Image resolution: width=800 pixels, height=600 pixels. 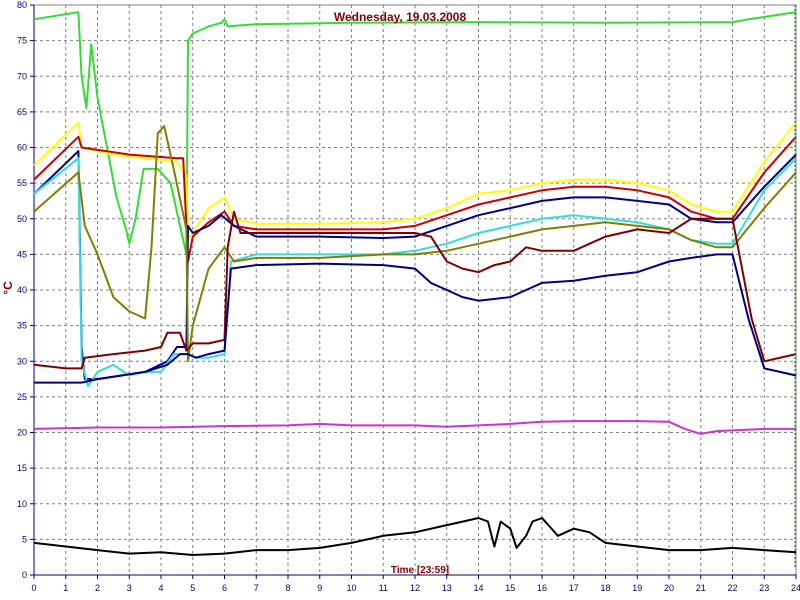 I want to click on y-tick-label: 60, so click(x=22, y=148).